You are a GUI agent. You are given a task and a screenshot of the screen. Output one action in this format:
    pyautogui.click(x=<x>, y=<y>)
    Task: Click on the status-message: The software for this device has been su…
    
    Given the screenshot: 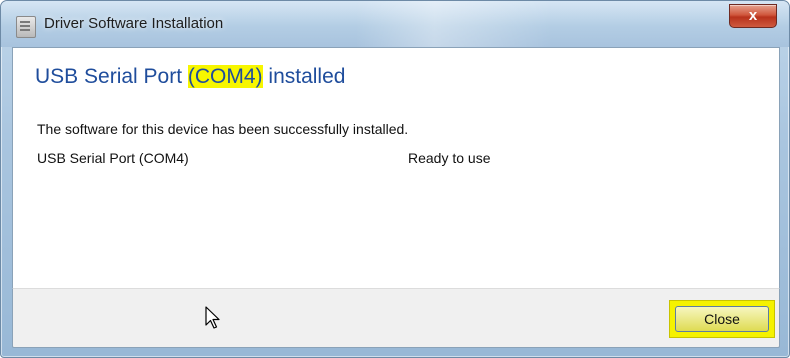 What is the action you would take?
    pyautogui.click(x=223, y=129)
    